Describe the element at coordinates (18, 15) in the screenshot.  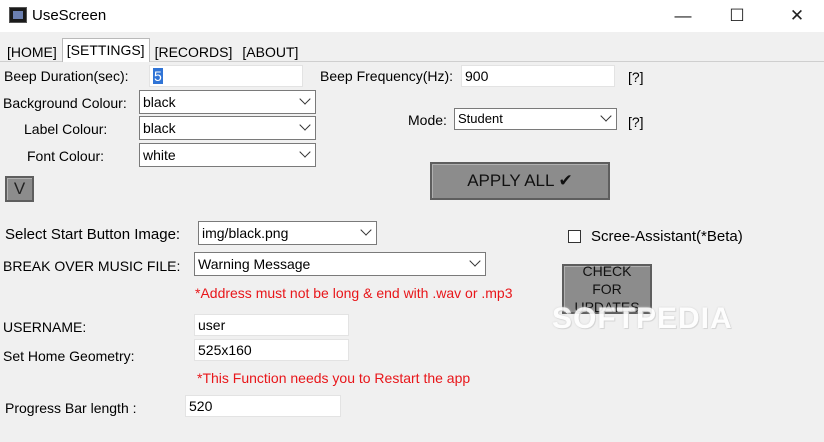
I see `app-icon` at that location.